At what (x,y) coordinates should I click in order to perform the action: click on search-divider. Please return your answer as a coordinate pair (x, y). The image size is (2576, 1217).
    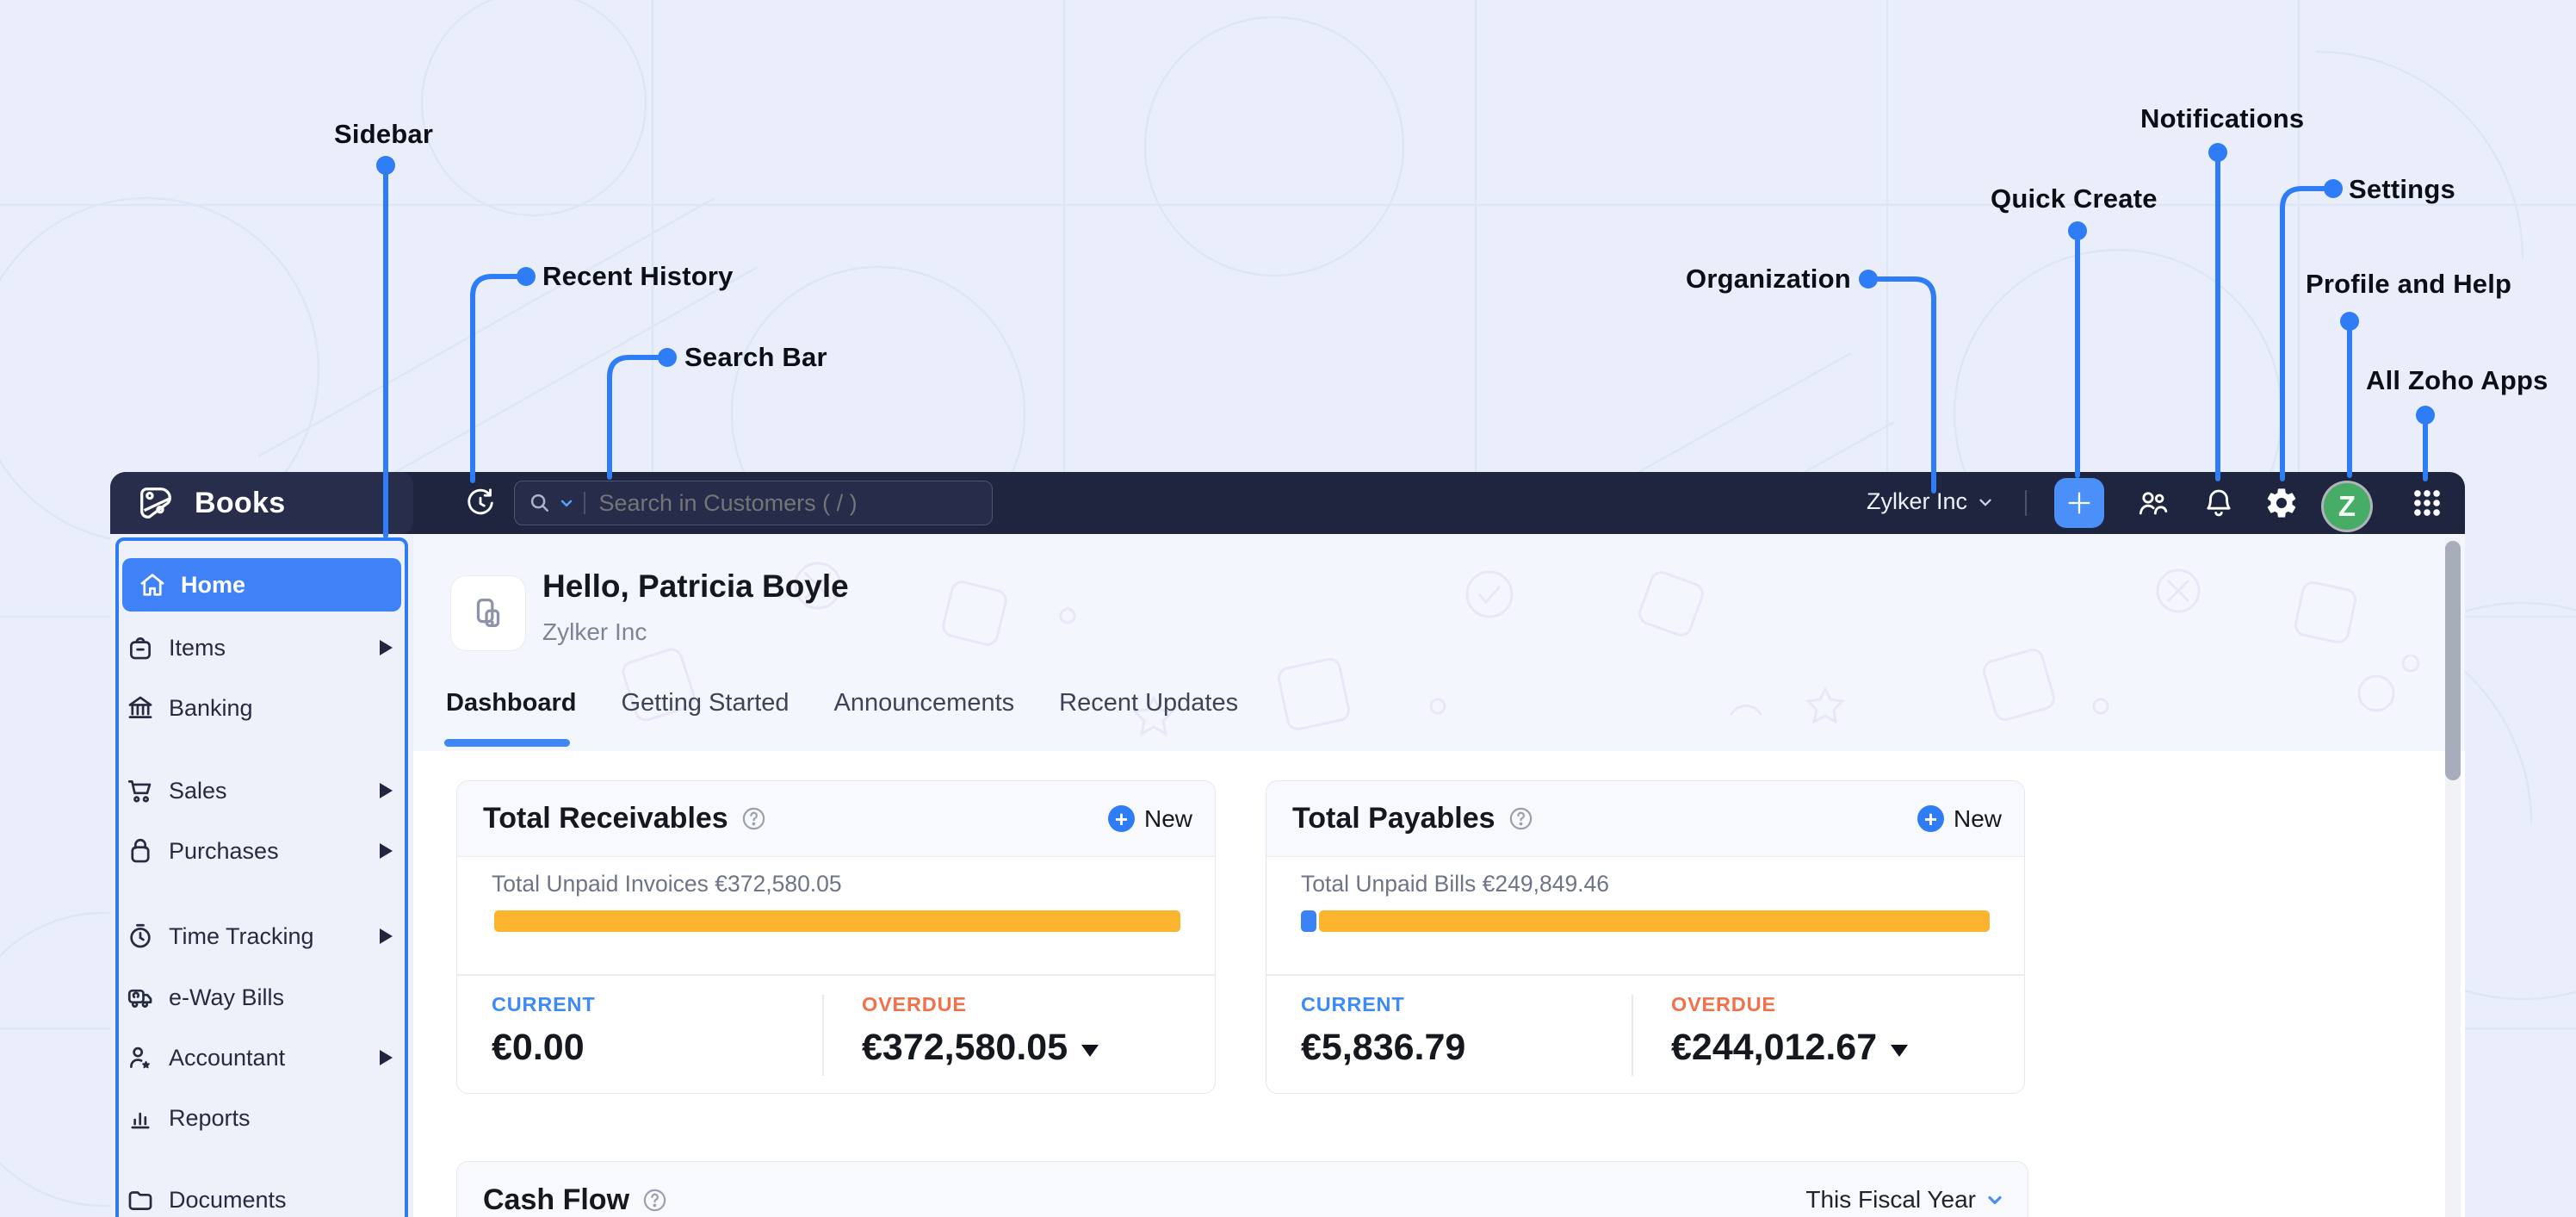
    Looking at the image, I should click on (584, 503).